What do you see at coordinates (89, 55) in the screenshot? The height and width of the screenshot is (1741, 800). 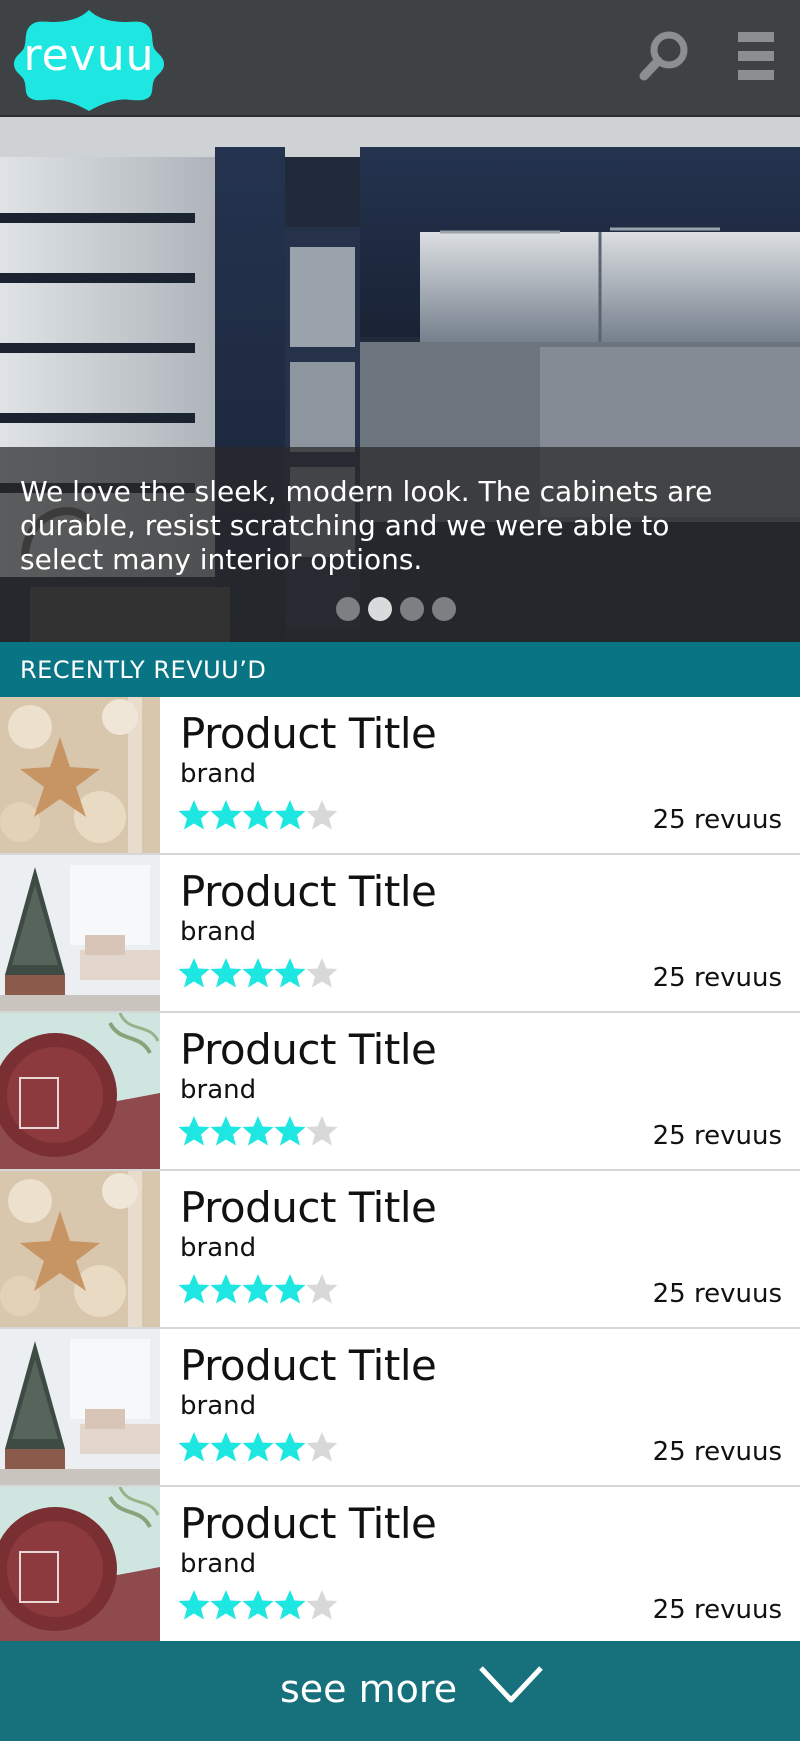 I see `logo-text: revuu` at bounding box center [89, 55].